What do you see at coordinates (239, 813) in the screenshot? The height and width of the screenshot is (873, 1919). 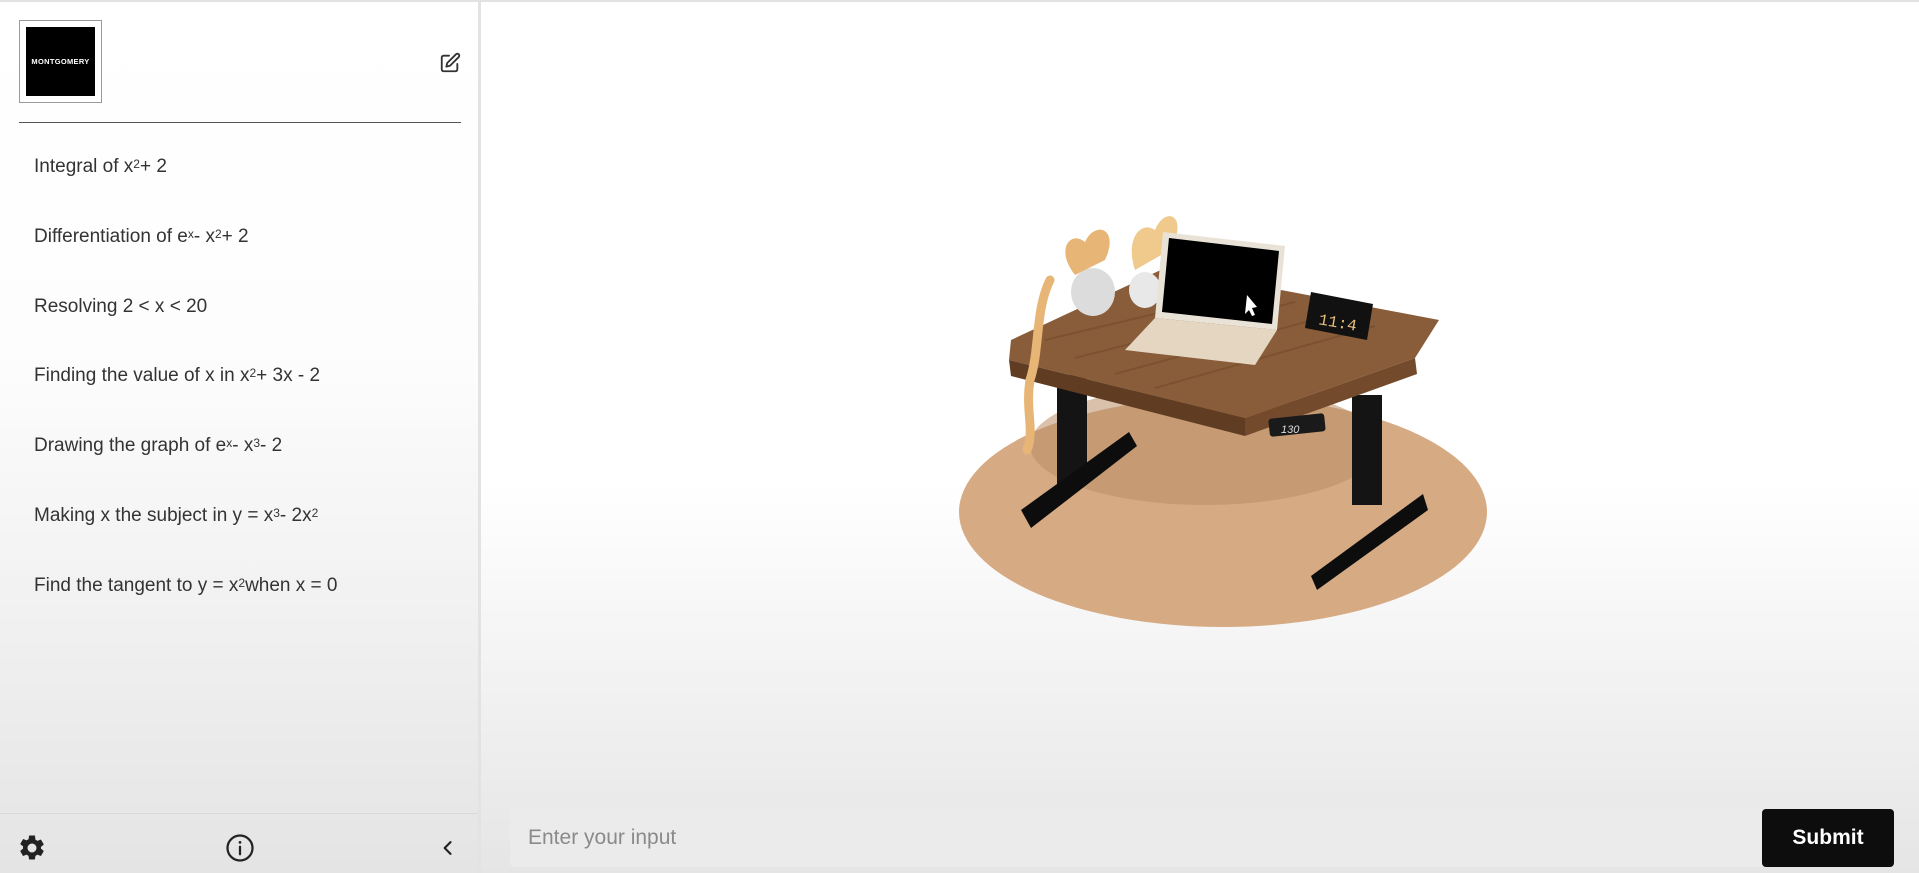 I see `sidebar-footer-divider` at bounding box center [239, 813].